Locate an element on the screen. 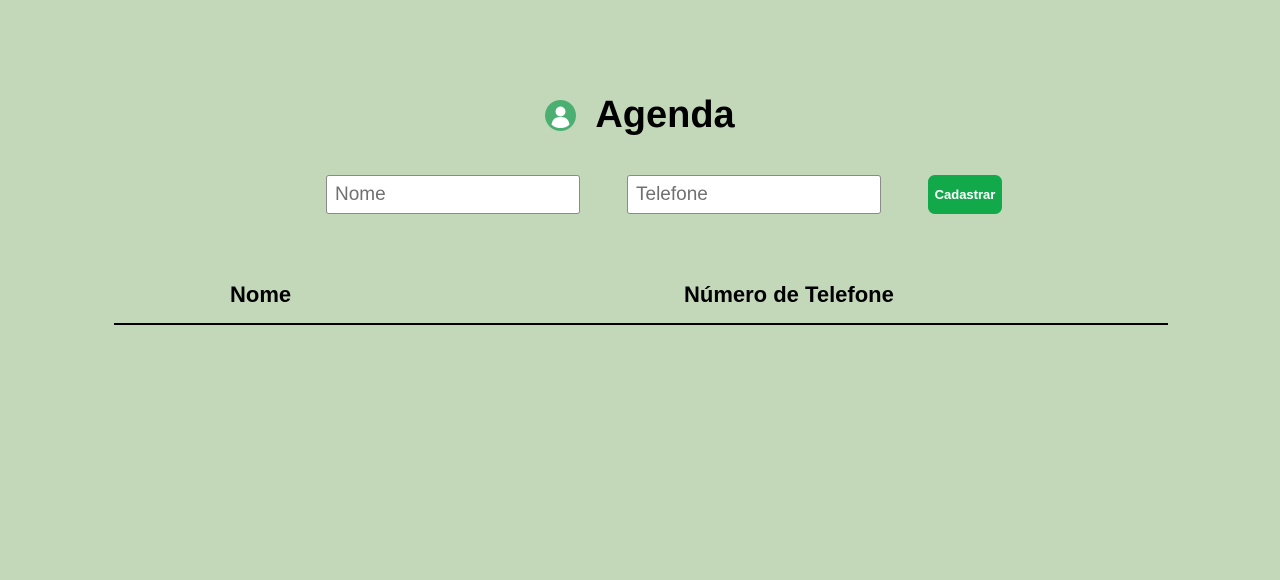  page-header: Agenda is located at coordinates (640, 115).